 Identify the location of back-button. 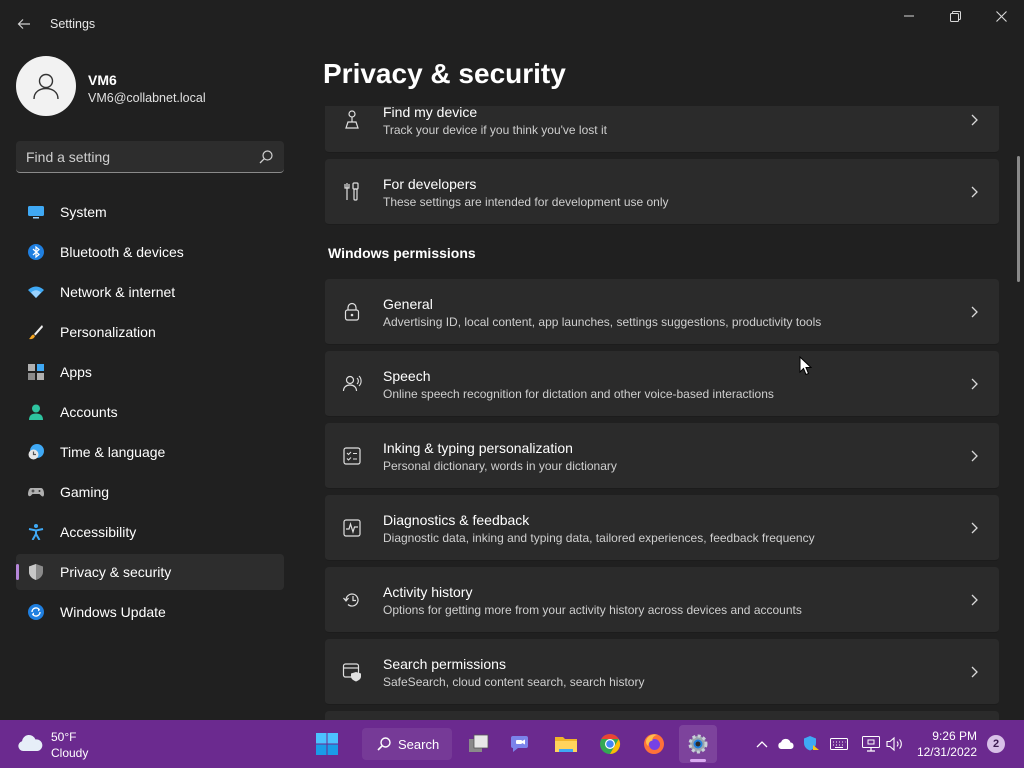
(24, 24).